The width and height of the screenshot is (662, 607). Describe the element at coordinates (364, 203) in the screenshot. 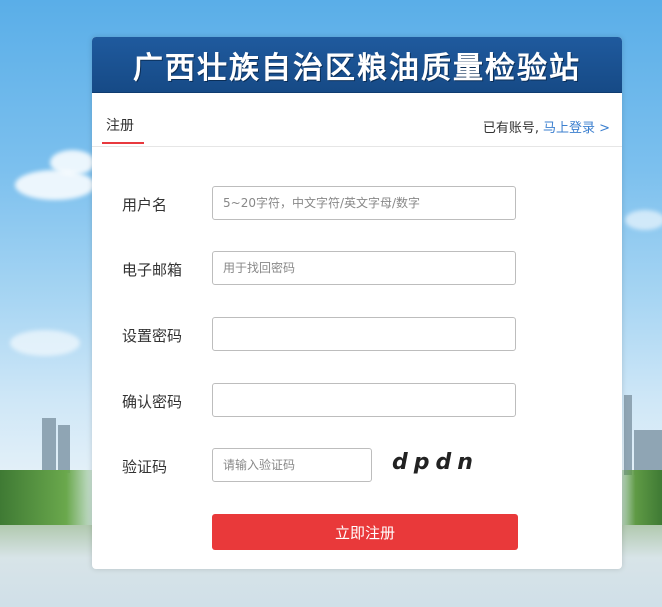

I see `username-input` at that location.